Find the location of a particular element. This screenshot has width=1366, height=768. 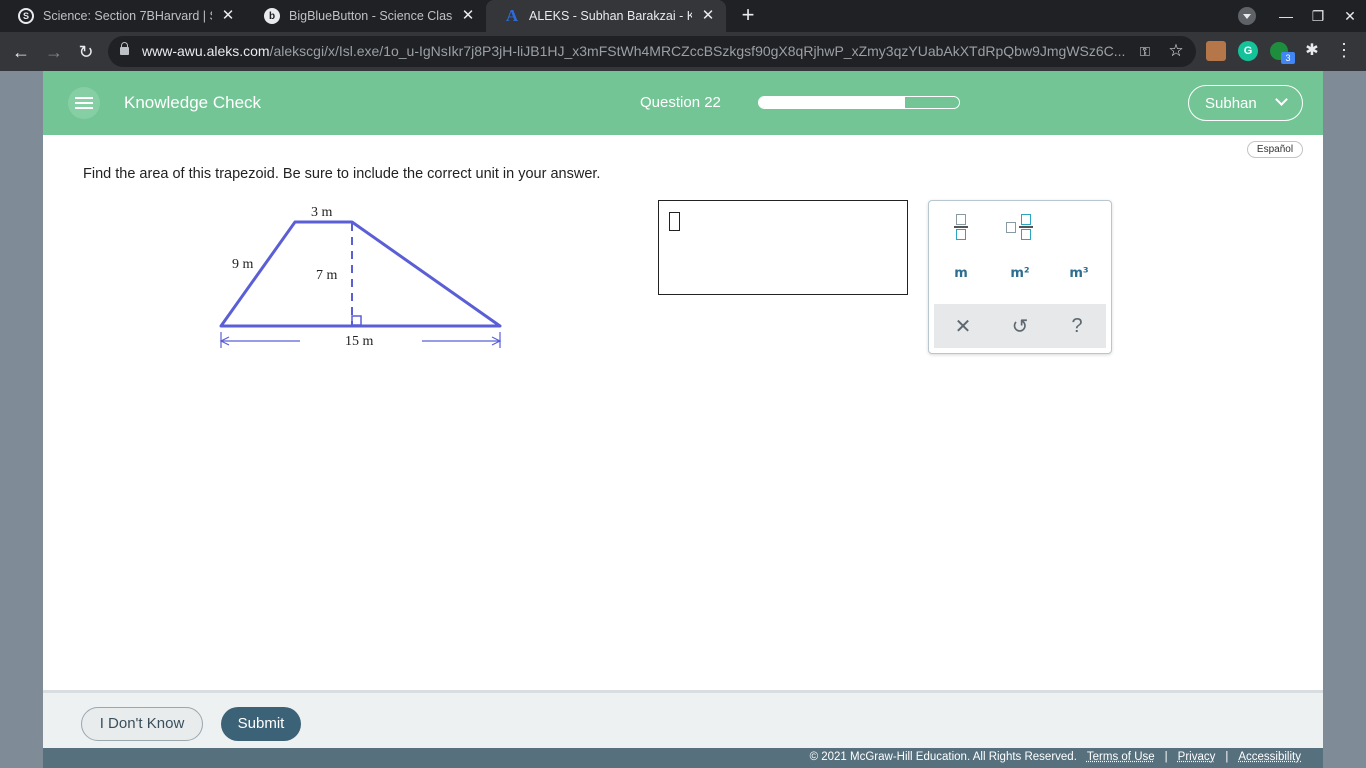

extension-badge: 3 is located at coordinates (1288, 58).